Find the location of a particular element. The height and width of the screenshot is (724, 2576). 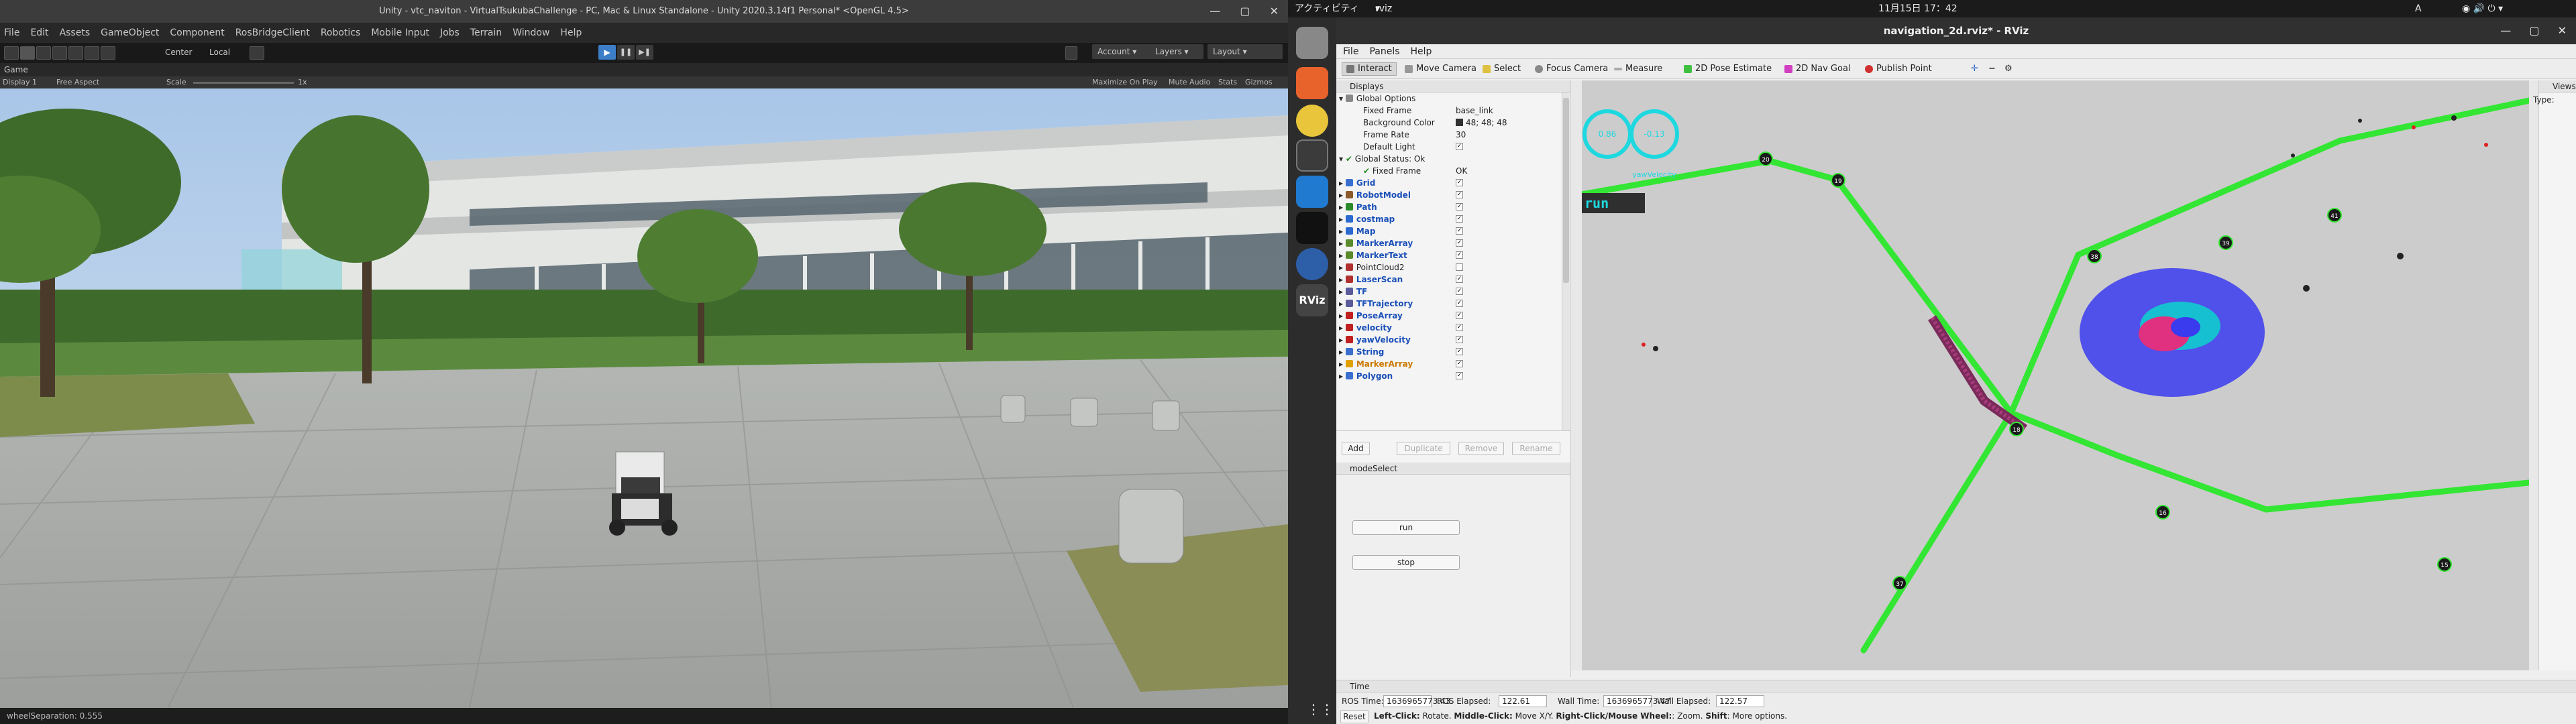

display-item: ▸ PointCloud2 is located at coordinates (1372, 267).